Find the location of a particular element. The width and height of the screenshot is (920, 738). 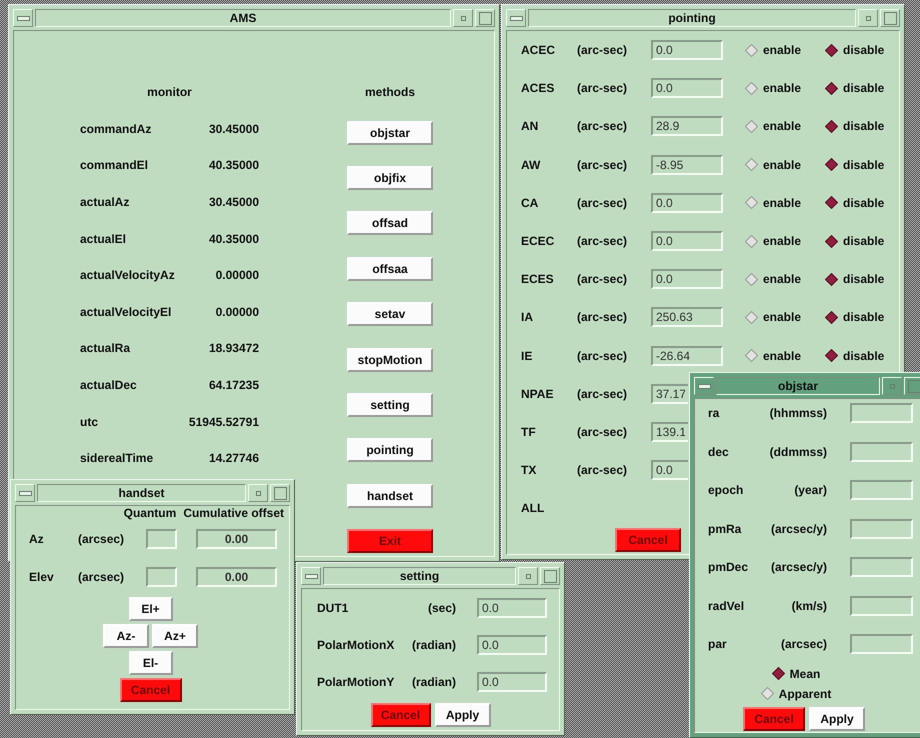

monitor-value: 0.00000 is located at coordinates (237, 275).